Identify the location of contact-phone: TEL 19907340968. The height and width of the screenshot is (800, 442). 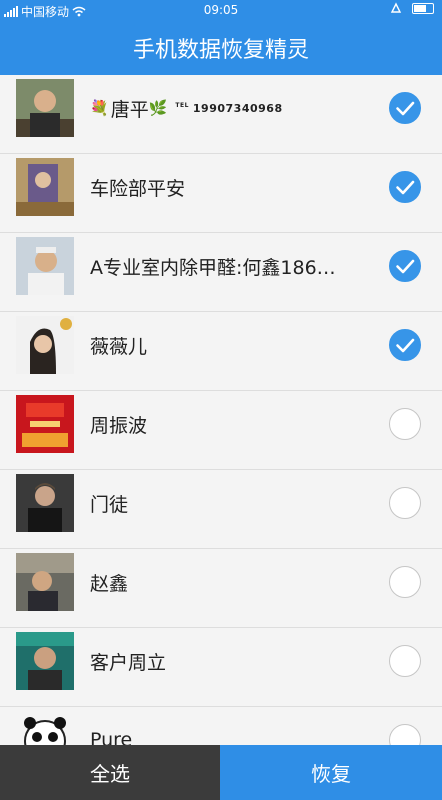
(228, 108).